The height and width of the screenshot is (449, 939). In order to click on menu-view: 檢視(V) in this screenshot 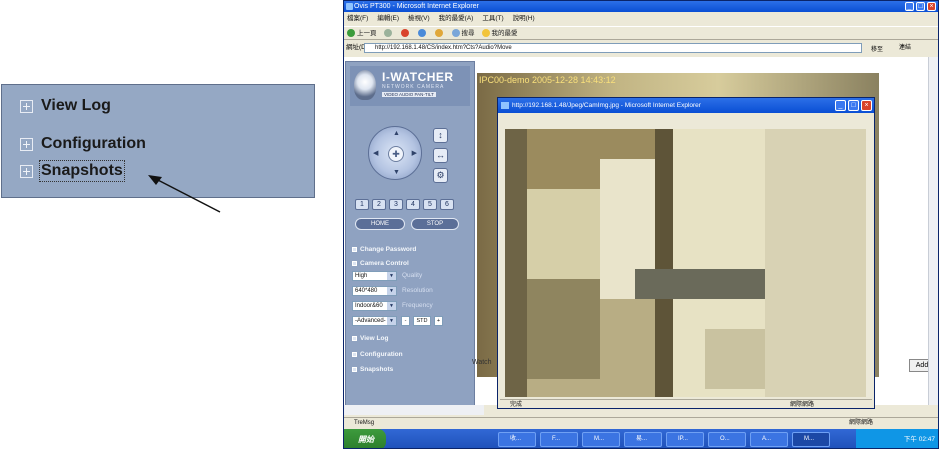, I will do `click(419, 19)`.